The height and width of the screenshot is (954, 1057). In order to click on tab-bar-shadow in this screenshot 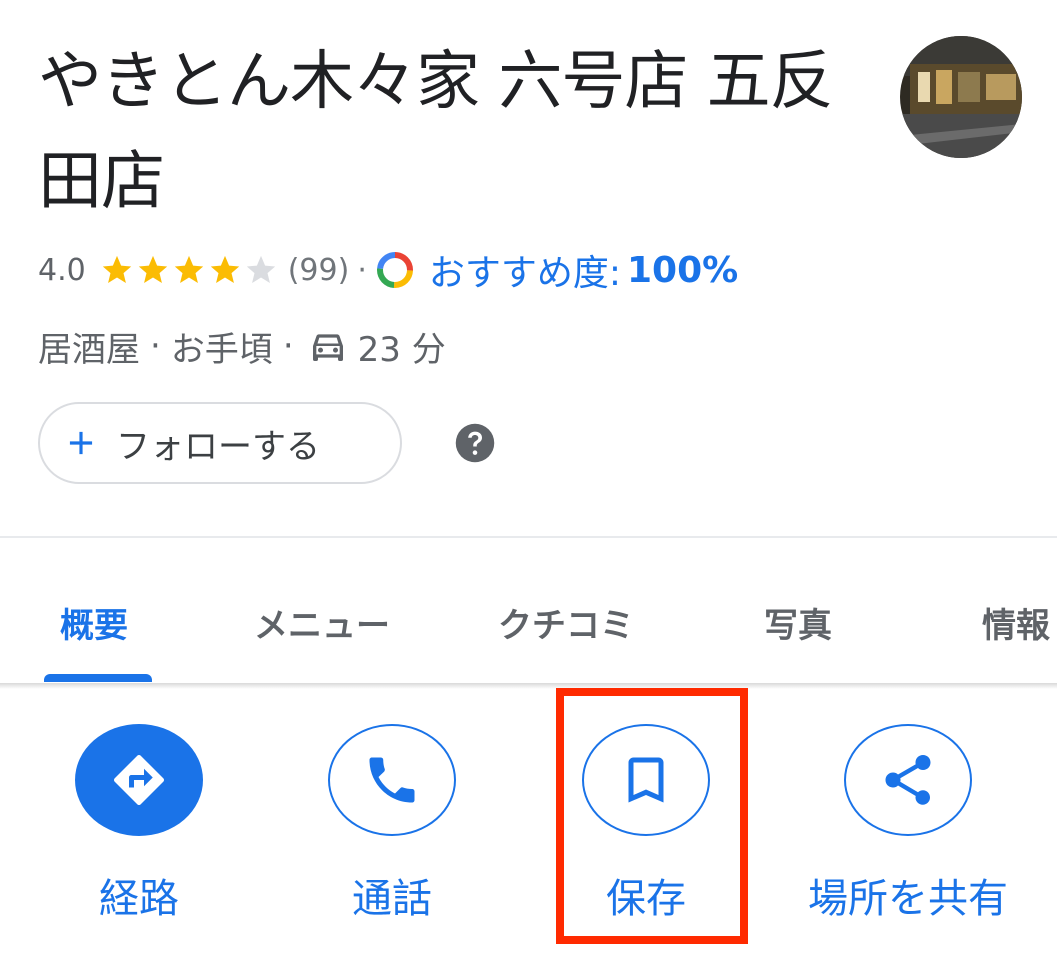, I will do `click(528, 686)`.